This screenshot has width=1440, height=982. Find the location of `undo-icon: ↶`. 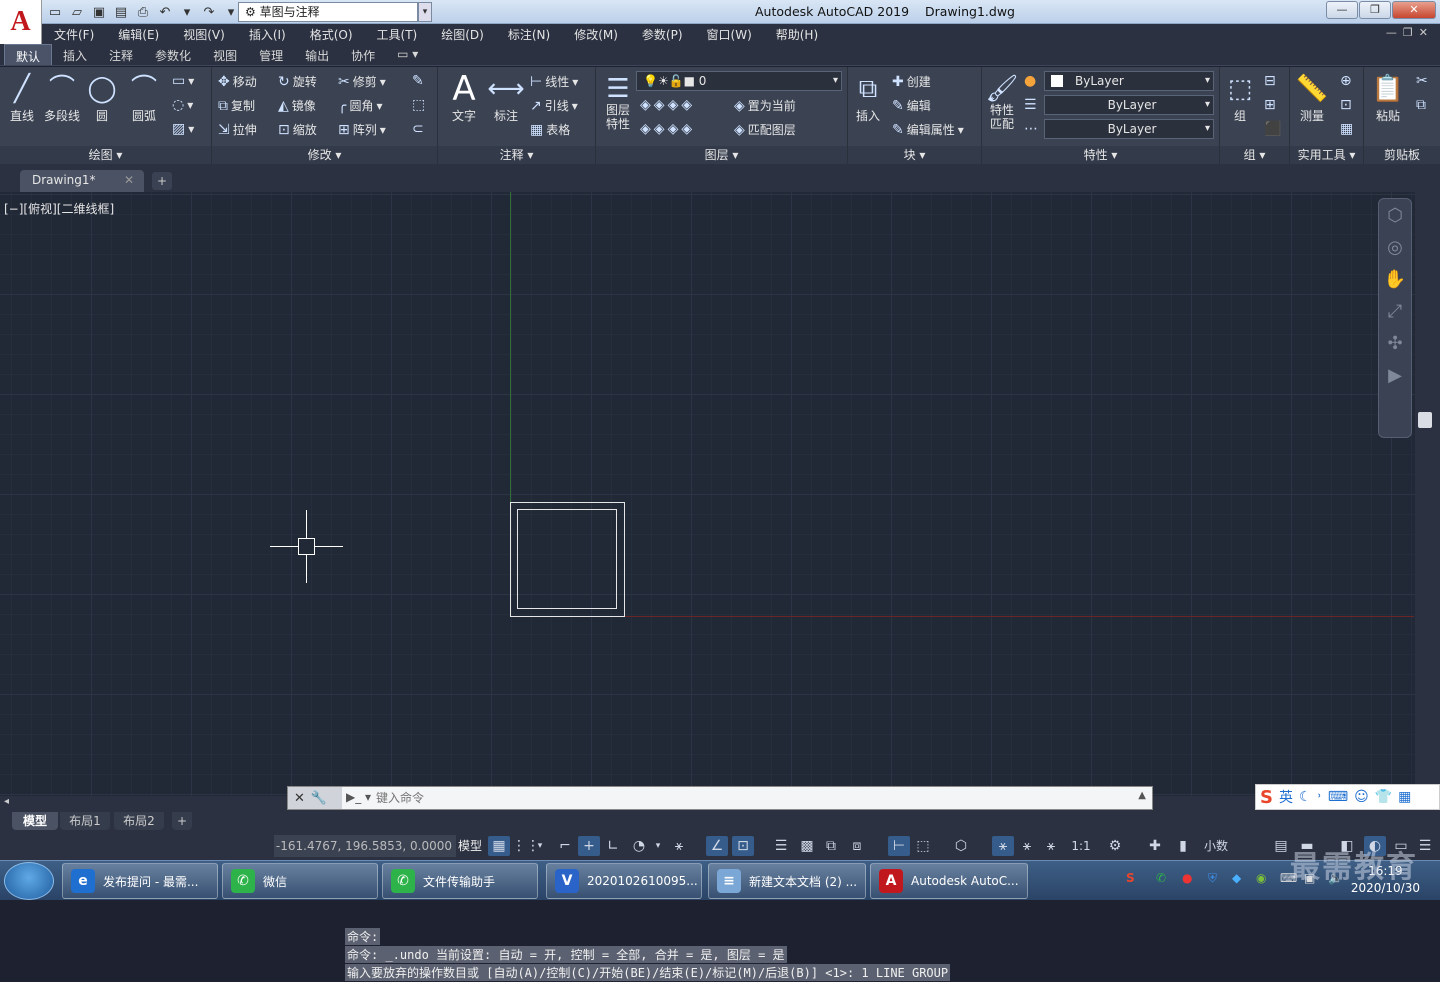

undo-icon: ↶ is located at coordinates (165, 12).